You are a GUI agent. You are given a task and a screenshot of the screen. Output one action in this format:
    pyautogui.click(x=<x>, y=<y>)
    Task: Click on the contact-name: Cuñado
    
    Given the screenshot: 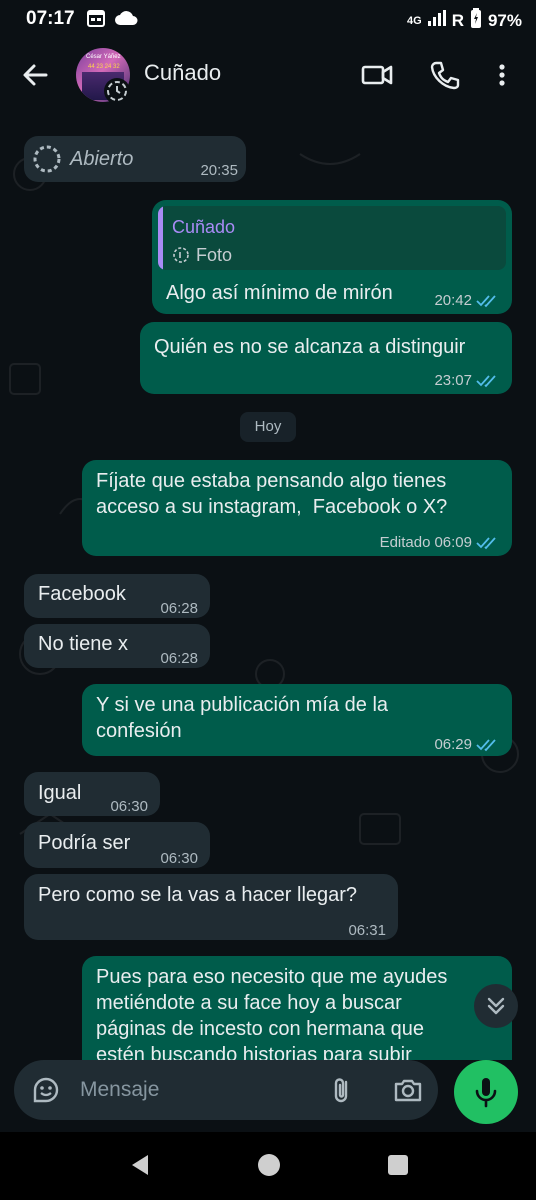 What is the action you would take?
    pyautogui.click(x=182, y=73)
    